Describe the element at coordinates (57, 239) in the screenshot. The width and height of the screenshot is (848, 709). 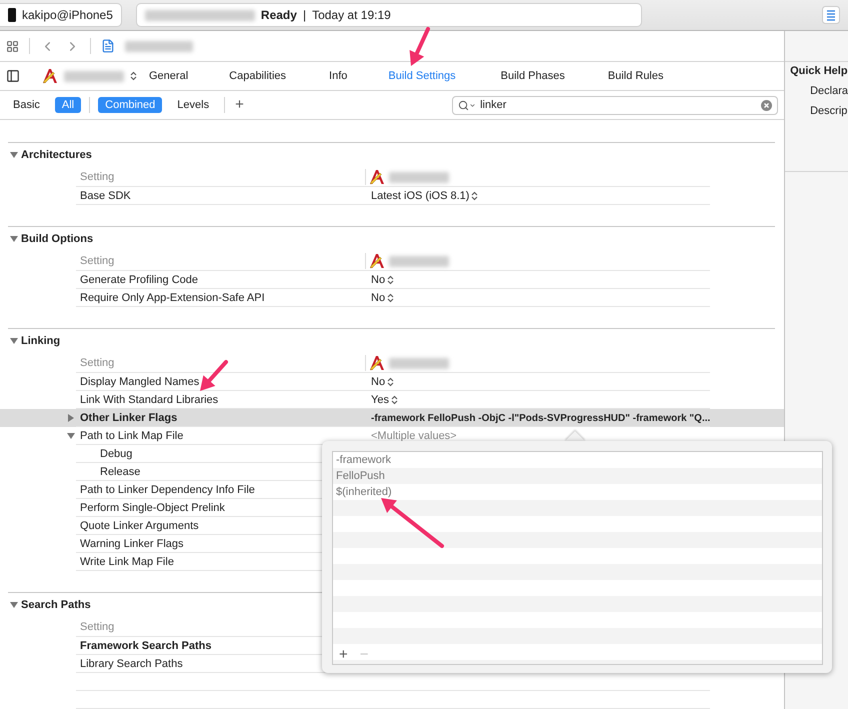
I see `section-title: Build Options` at that location.